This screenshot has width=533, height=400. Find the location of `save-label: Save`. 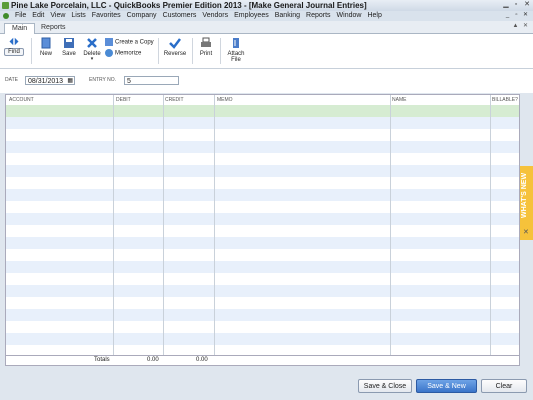

save-label: Save is located at coordinates (69, 54).